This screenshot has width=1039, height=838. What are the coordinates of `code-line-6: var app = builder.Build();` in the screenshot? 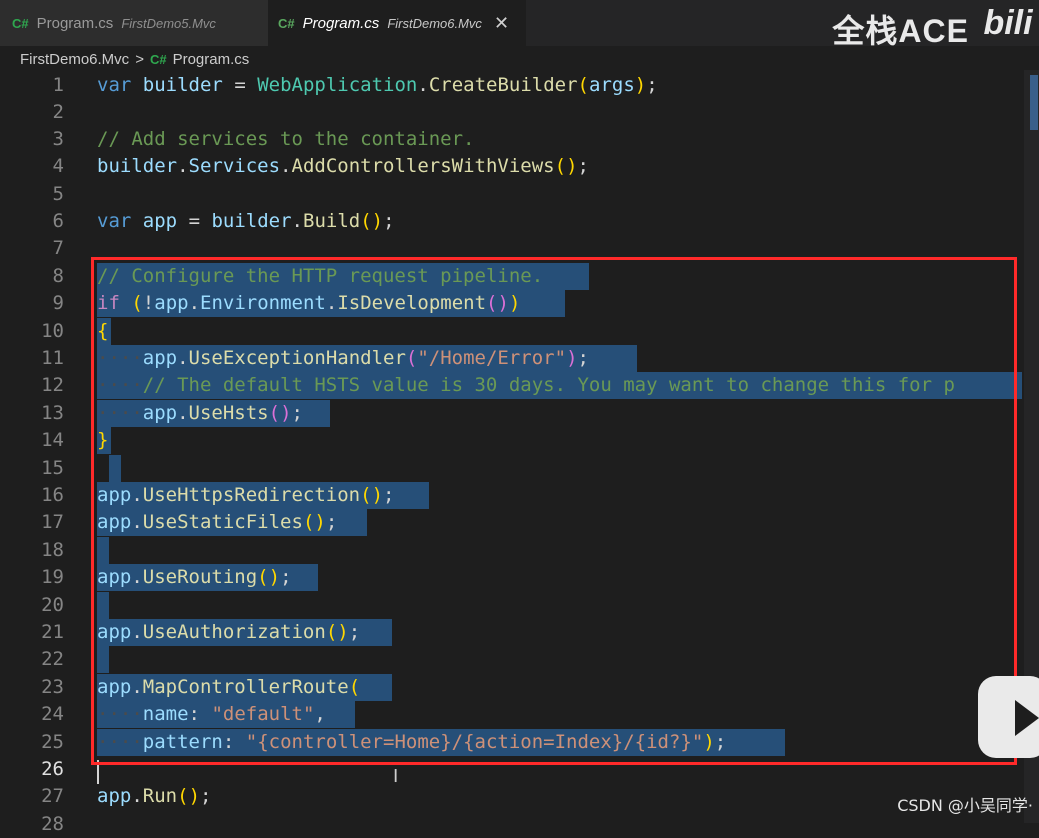 It's located at (246, 221).